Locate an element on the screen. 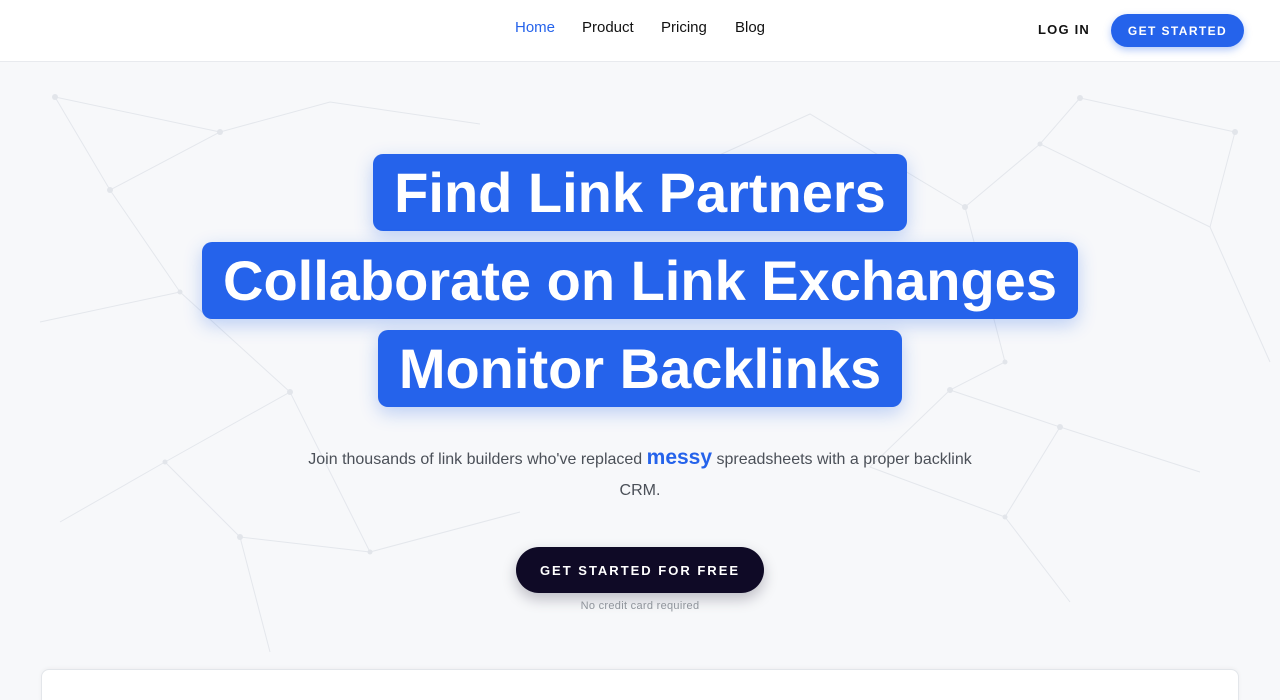 This screenshot has width=1280, height=700. headline-row: Monitor Backlinks is located at coordinates (640, 368).